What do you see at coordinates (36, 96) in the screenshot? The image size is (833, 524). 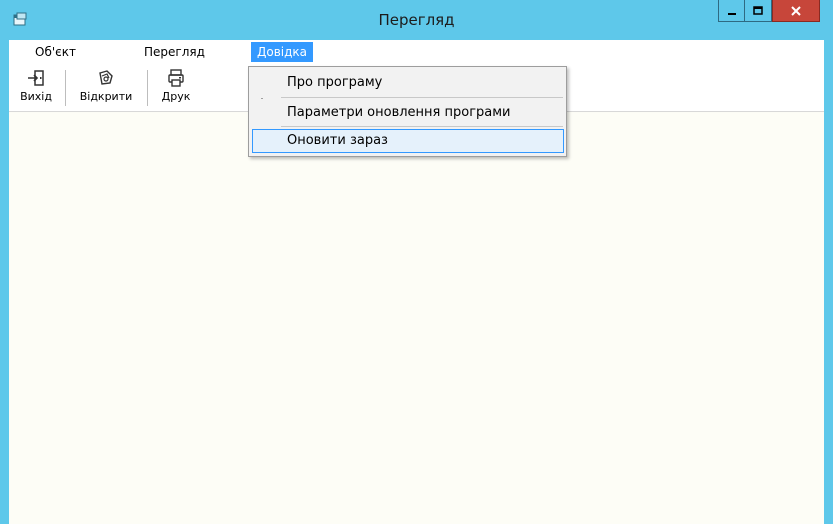 I see `exit-label: Вихід` at bounding box center [36, 96].